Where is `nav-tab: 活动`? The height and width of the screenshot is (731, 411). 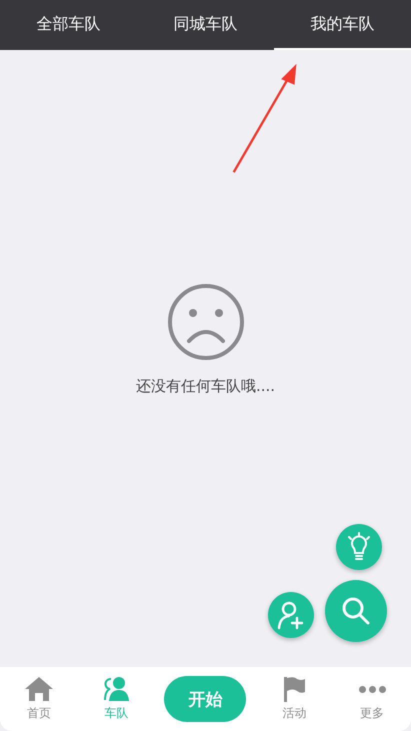 nav-tab: 活动 is located at coordinates (294, 699).